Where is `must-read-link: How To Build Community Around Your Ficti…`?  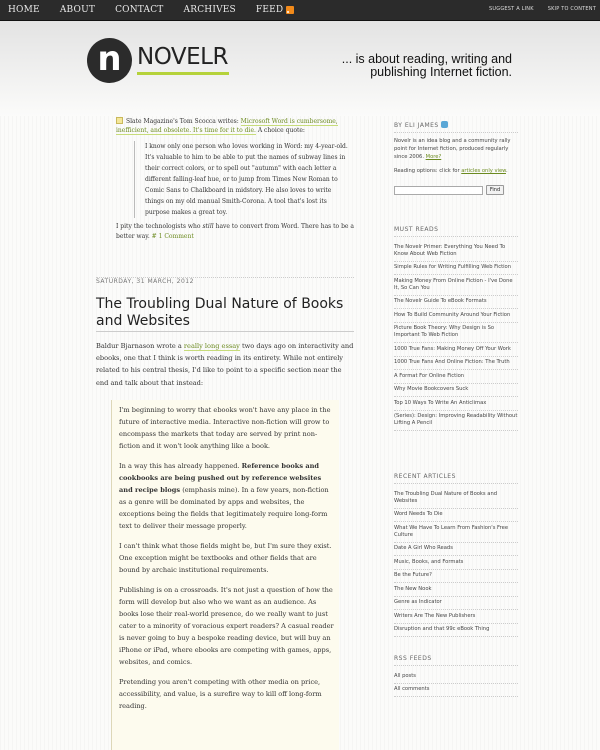 must-read-link: How To Build Community Around Your Ficti… is located at coordinates (456, 316).